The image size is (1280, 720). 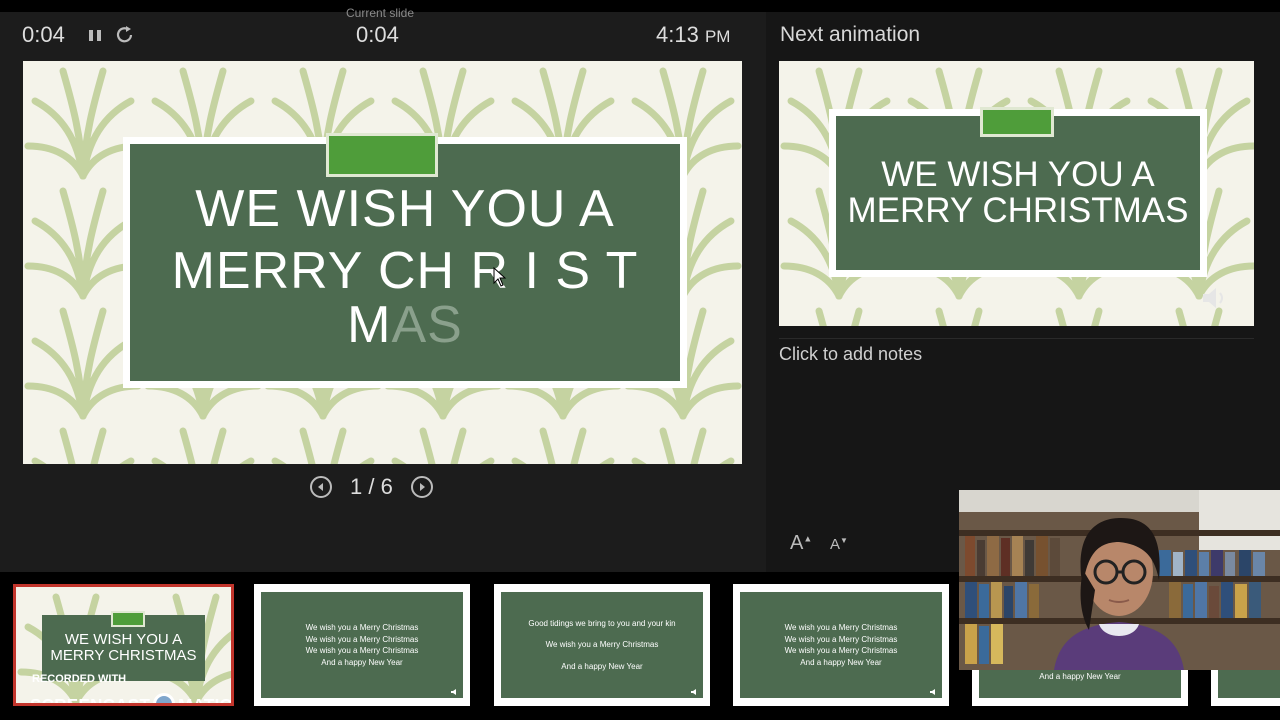 What do you see at coordinates (717, 36) in the screenshot?
I see `clock-ampm: PM` at bounding box center [717, 36].